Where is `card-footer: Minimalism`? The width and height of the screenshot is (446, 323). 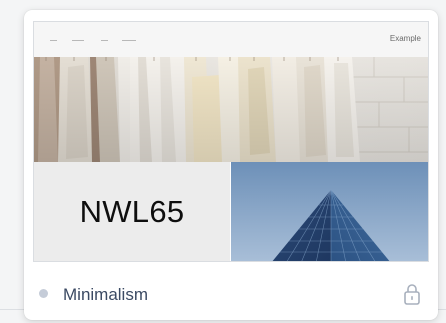
card-footer: Minimalism is located at coordinates (231, 294).